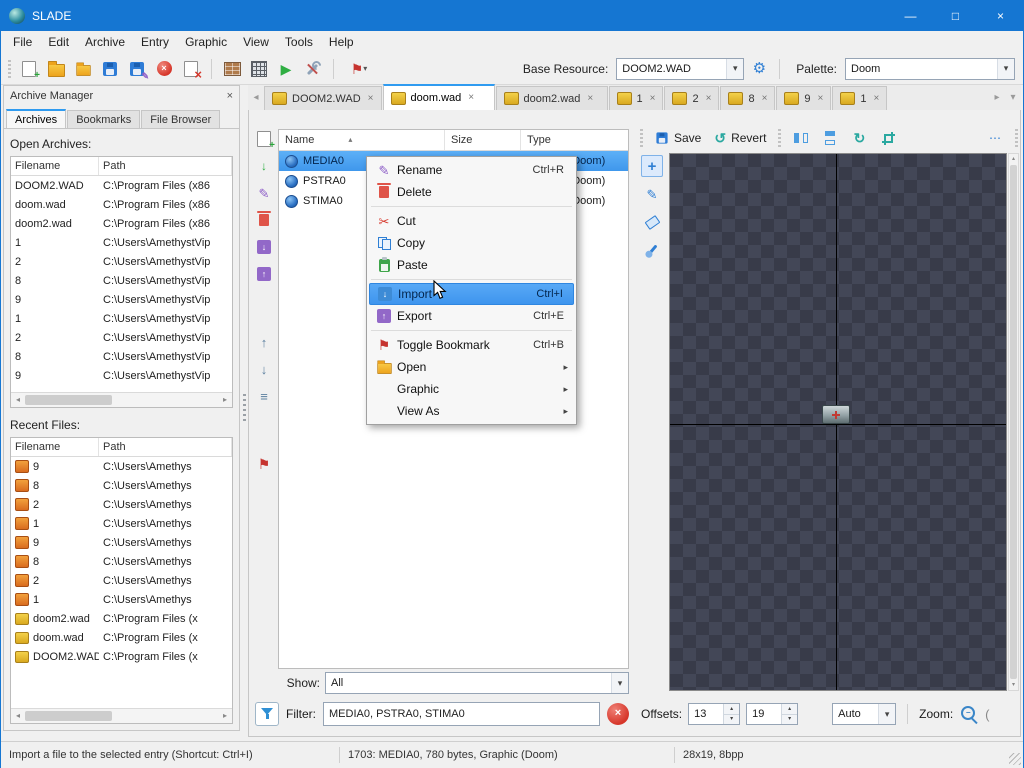 This screenshot has width=1024, height=768. What do you see at coordinates (888, 138) in the screenshot?
I see `crop-button` at bounding box center [888, 138].